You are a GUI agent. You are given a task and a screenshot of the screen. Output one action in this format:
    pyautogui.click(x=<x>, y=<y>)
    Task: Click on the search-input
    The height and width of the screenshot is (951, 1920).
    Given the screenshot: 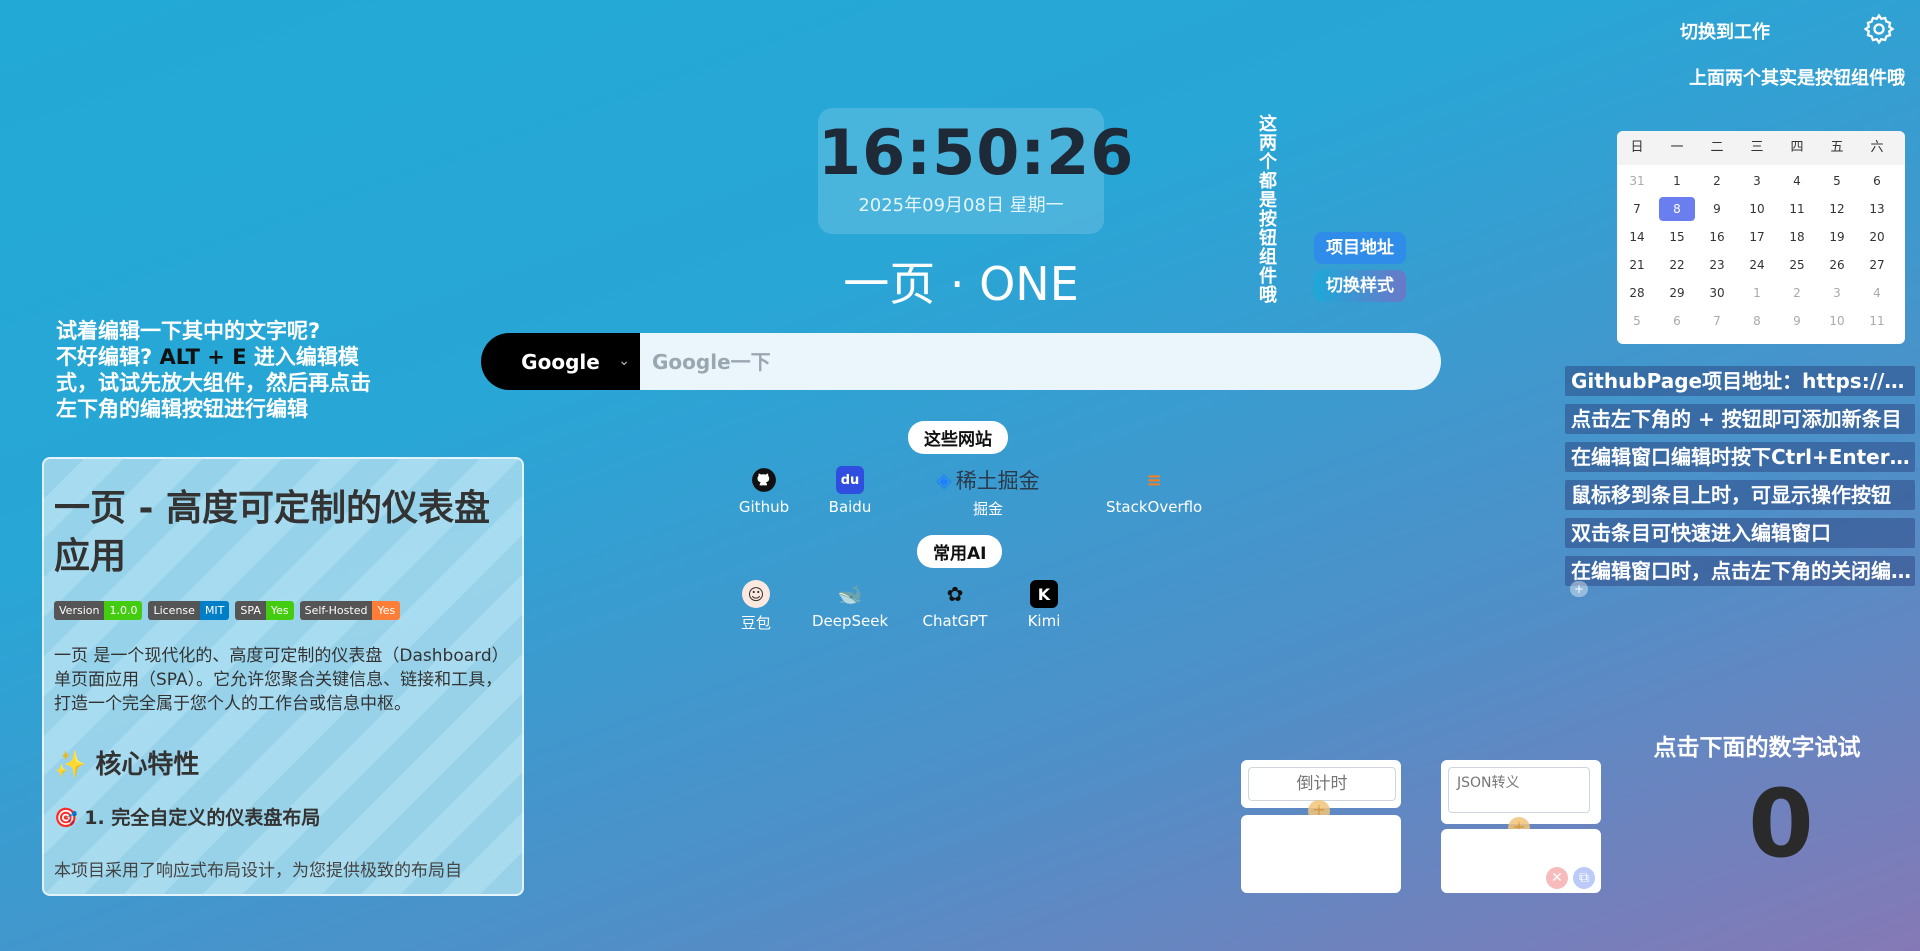 What is the action you would take?
    pyautogui.click(x=1040, y=361)
    